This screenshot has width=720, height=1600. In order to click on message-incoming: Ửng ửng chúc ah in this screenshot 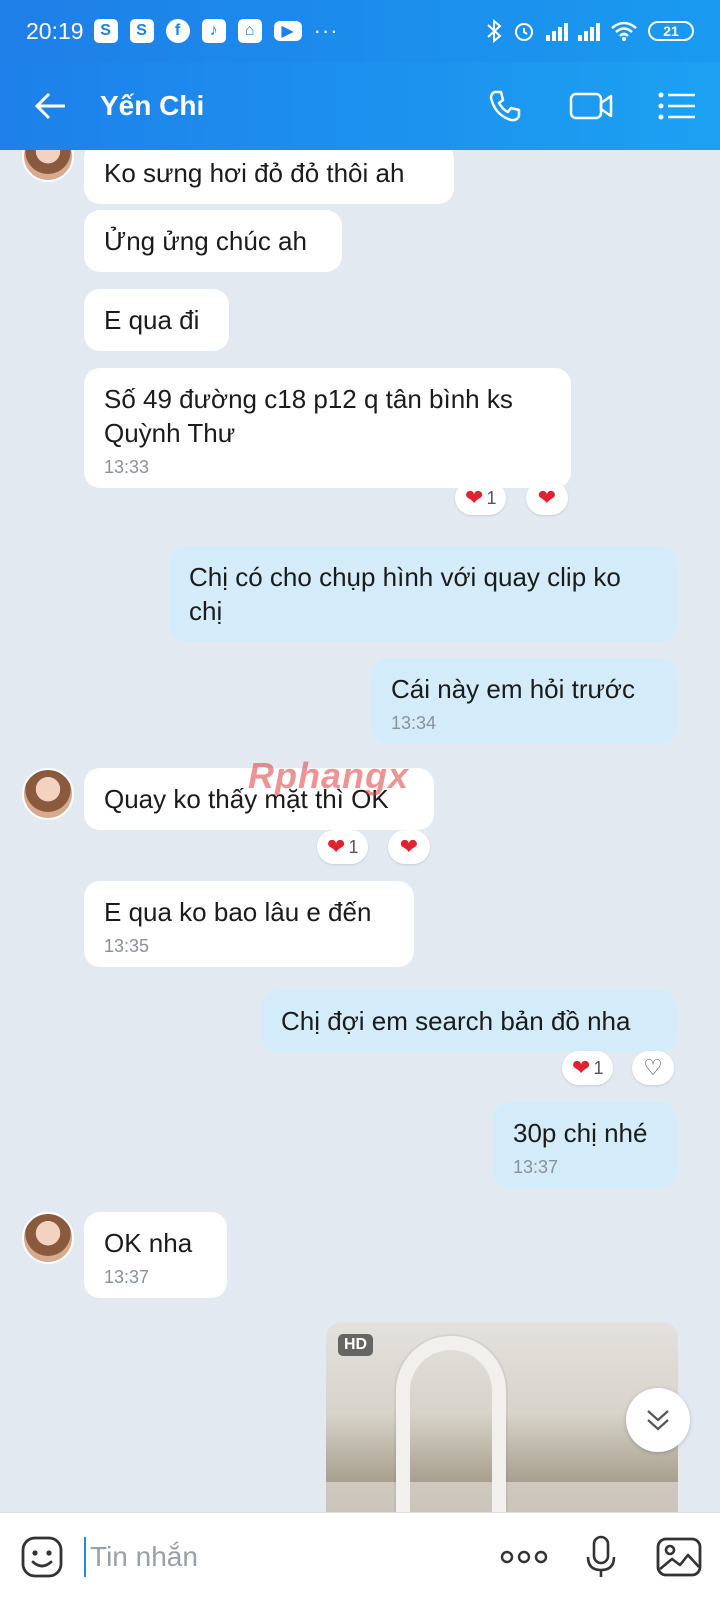, I will do `click(213, 241)`.